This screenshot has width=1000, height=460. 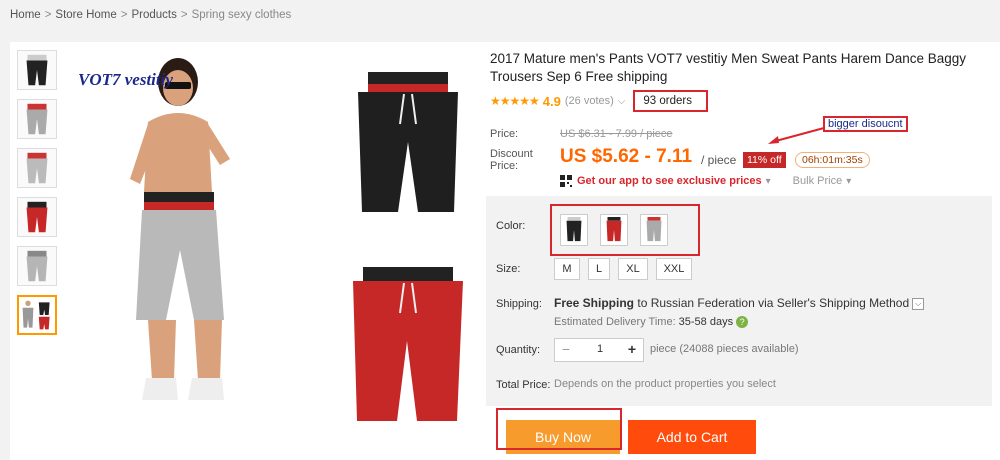 I want to click on rating-row: ★★★★★ 4.9 (26 votes) ⌵ 93 orders, so click(x=599, y=101).